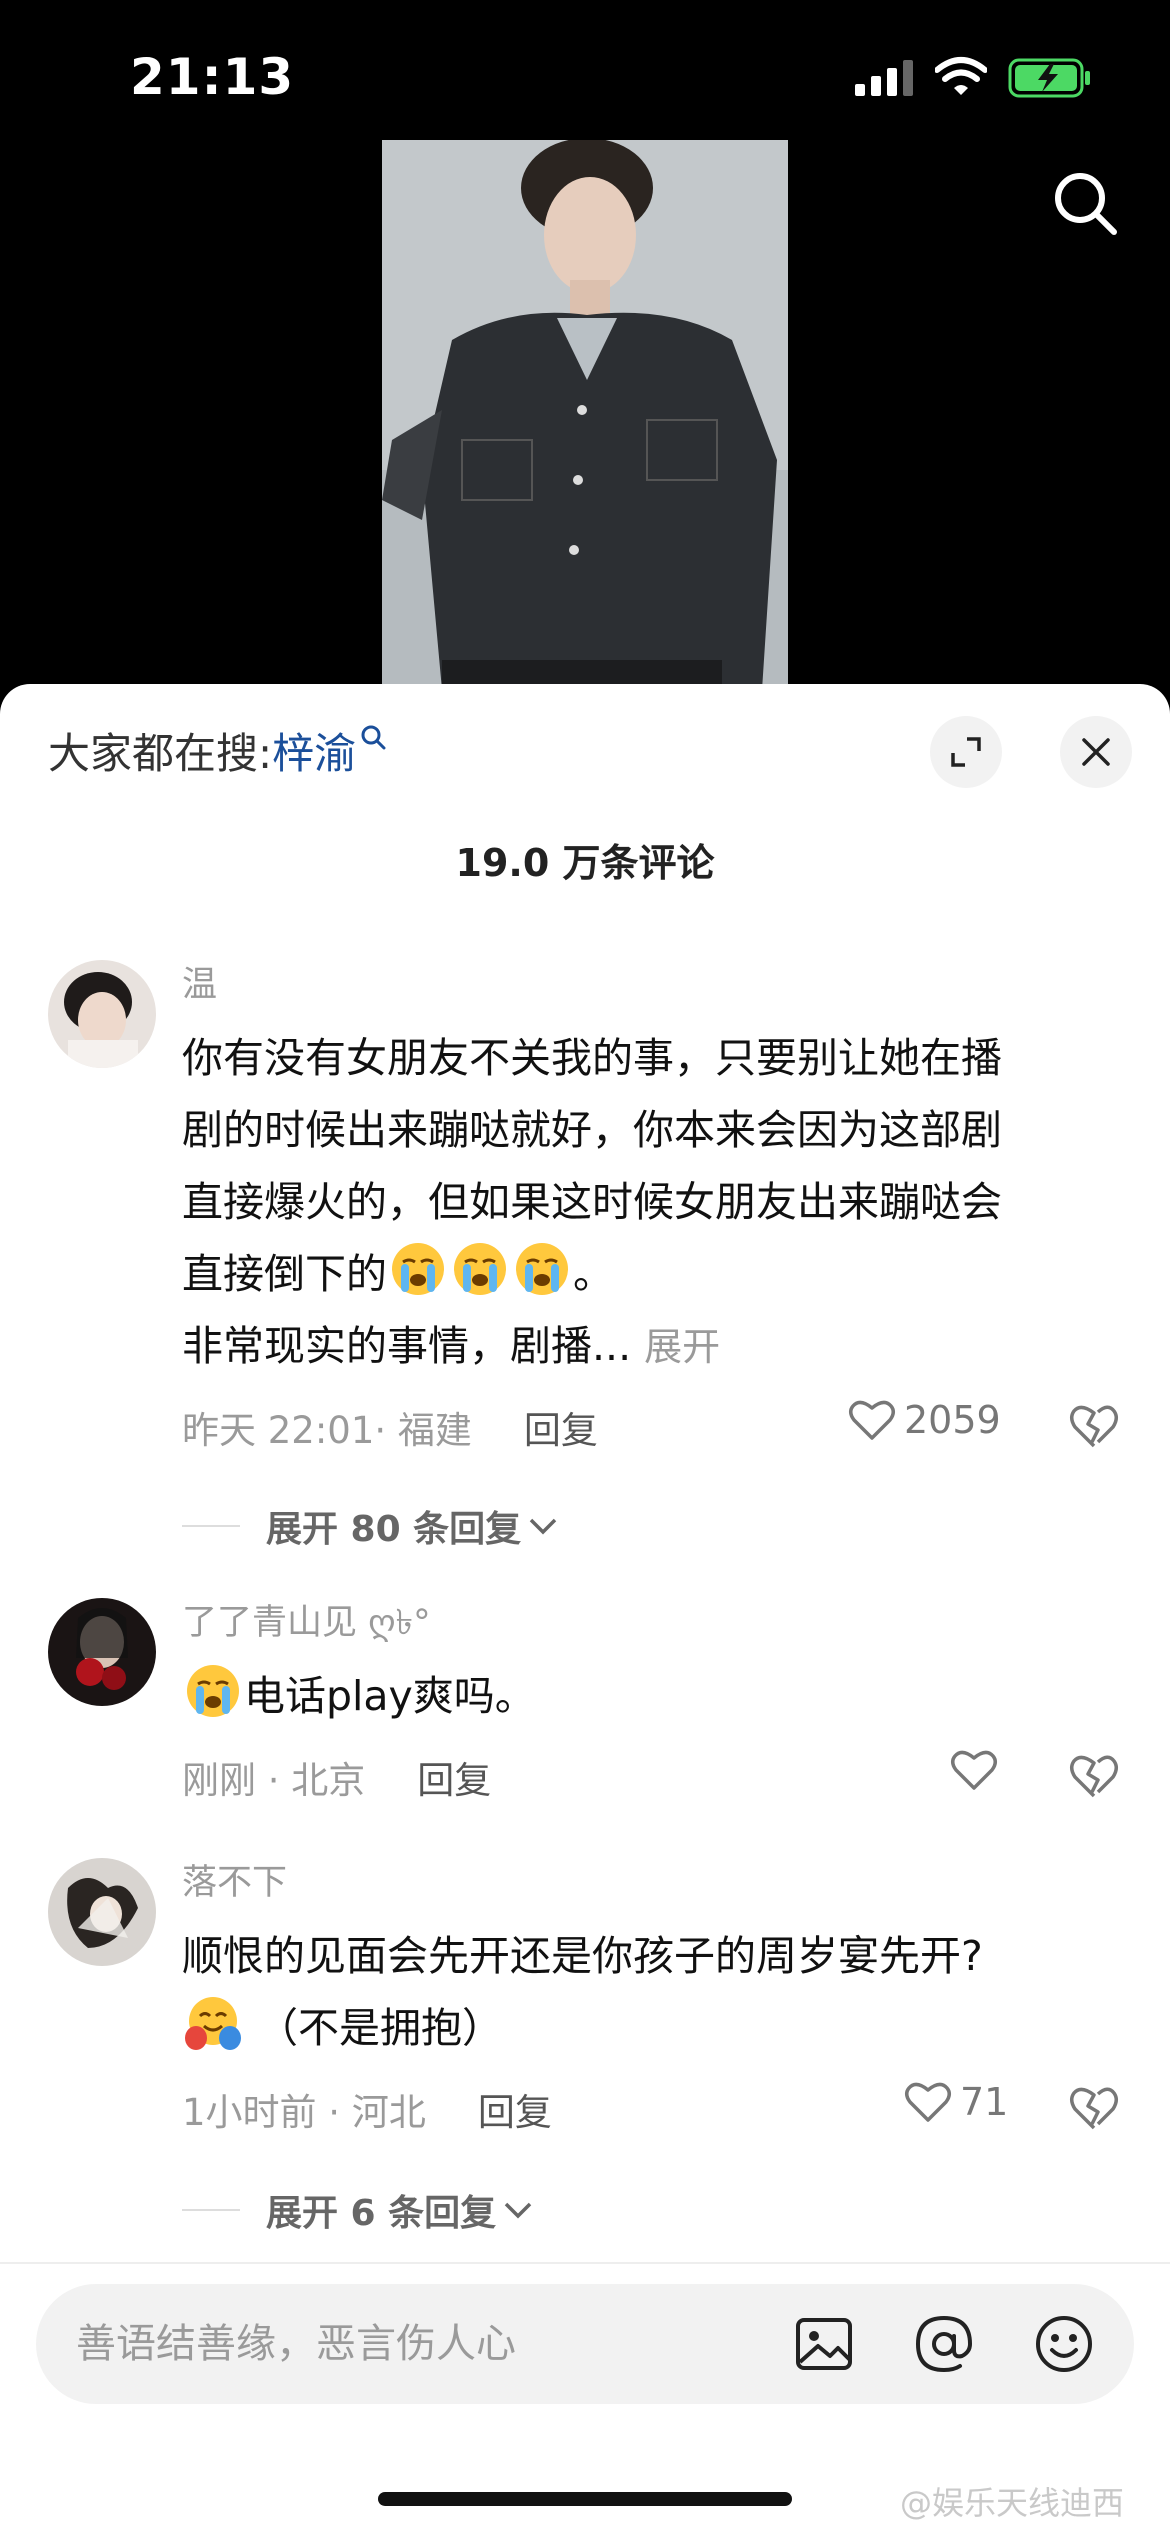 The image size is (1170, 2532). I want to click on trending-search: 大家都在搜:梓渝, so click(217, 750).